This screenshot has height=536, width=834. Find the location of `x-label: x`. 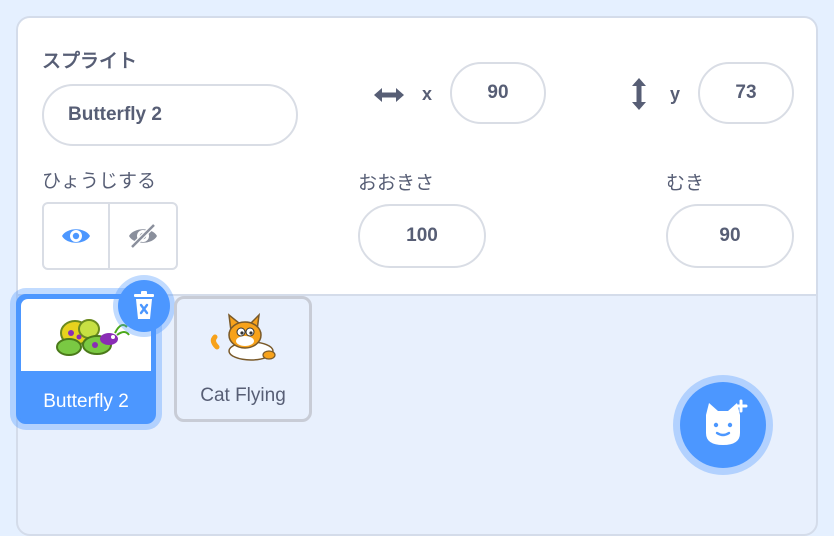

x-label: x is located at coordinates (427, 94).